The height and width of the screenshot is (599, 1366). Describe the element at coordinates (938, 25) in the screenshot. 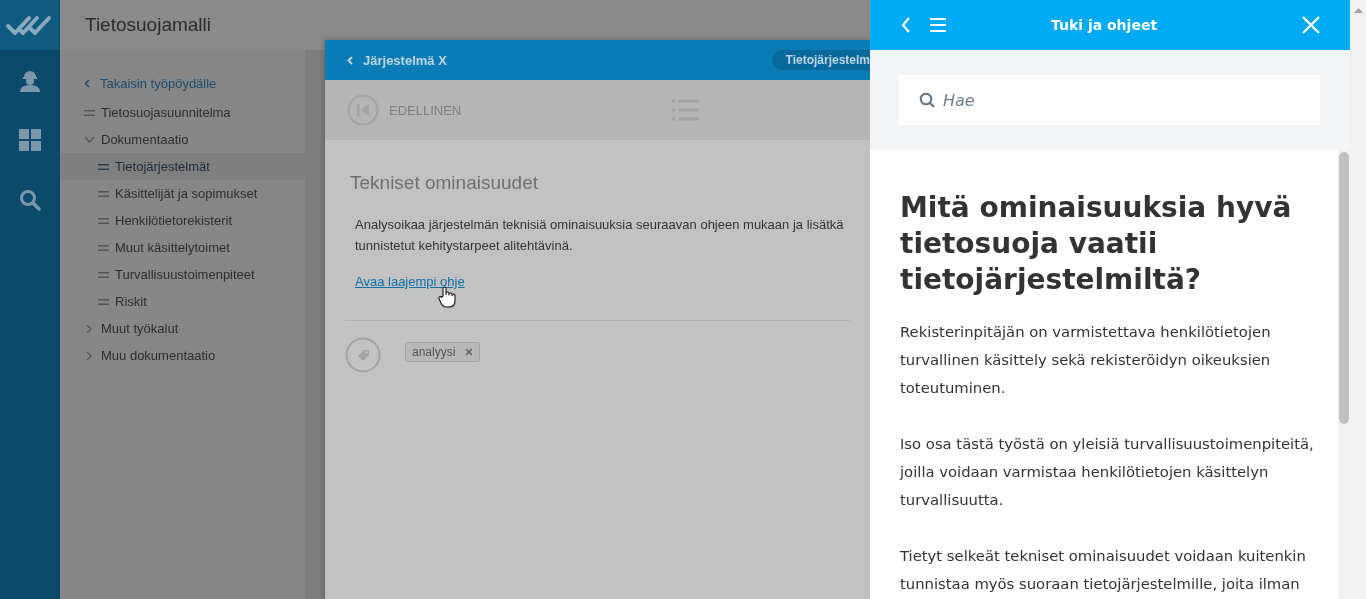

I see `menu-icon` at that location.